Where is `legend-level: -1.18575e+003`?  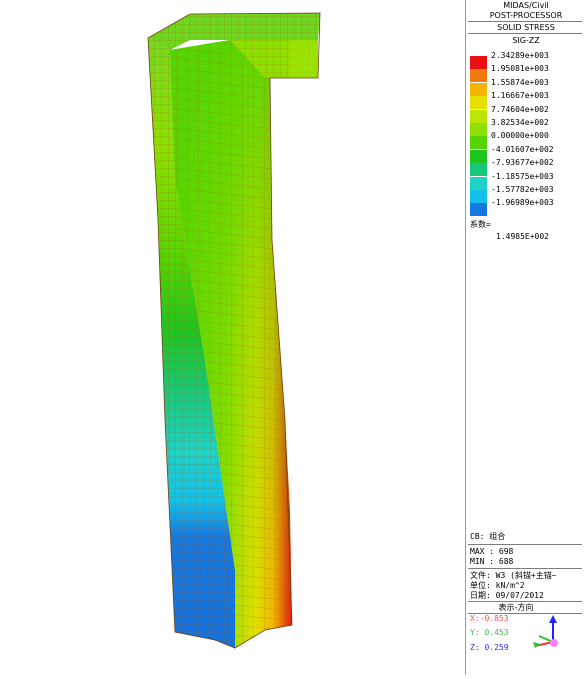 legend-level: -1.18575e+003 is located at coordinates (522, 176).